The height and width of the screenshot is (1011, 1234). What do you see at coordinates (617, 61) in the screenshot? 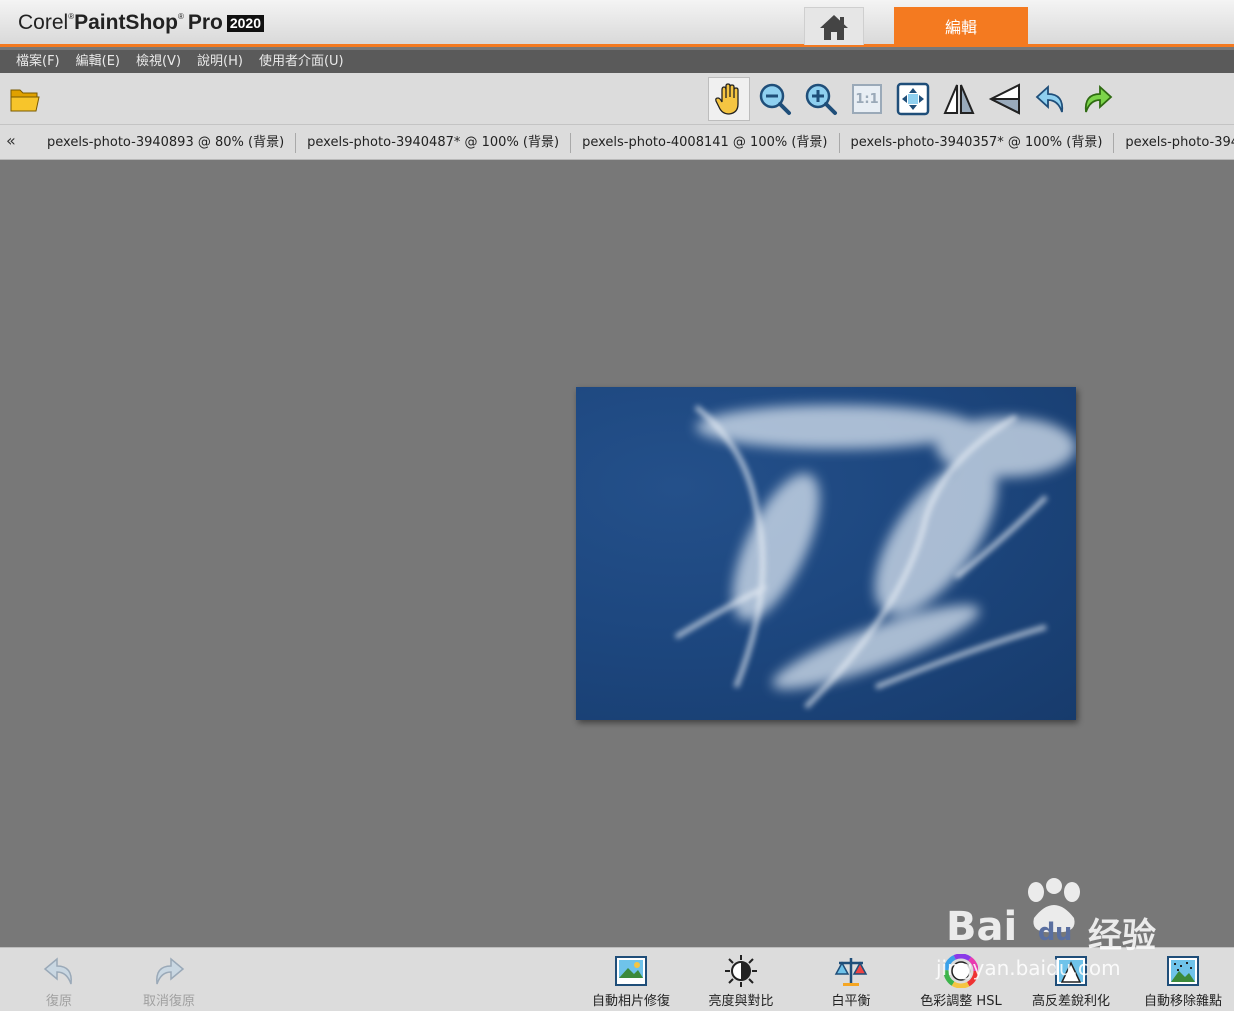
I see `menu-bar: 檔案(F) 編輯(E) 檢視(V) 說明(H) 使用者介面(U)` at bounding box center [617, 61].